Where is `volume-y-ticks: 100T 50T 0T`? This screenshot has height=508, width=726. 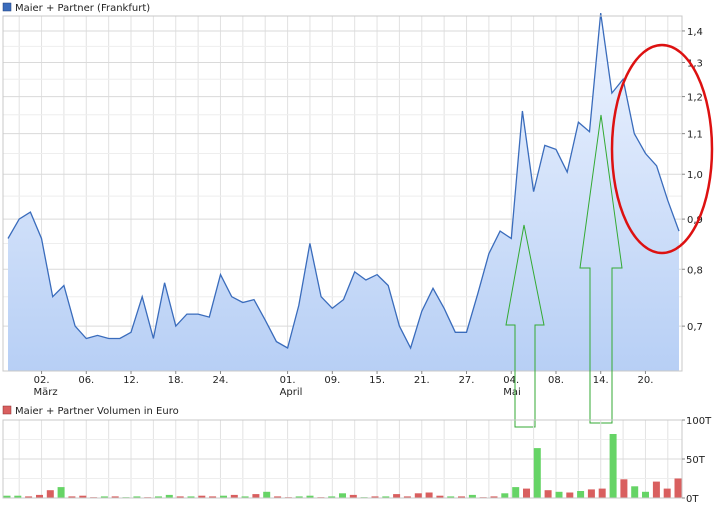
volume-y-ticks: 100T 50T 0T is located at coordinates (697, 460).